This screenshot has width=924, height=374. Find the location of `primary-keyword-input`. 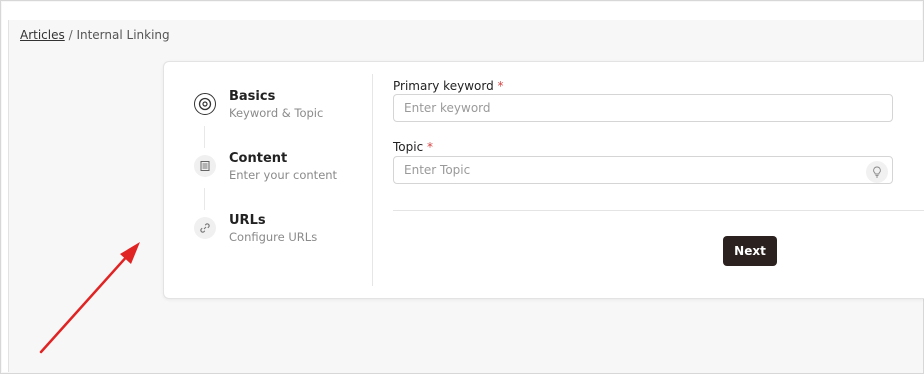

primary-keyword-input is located at coordinates (643, 108).